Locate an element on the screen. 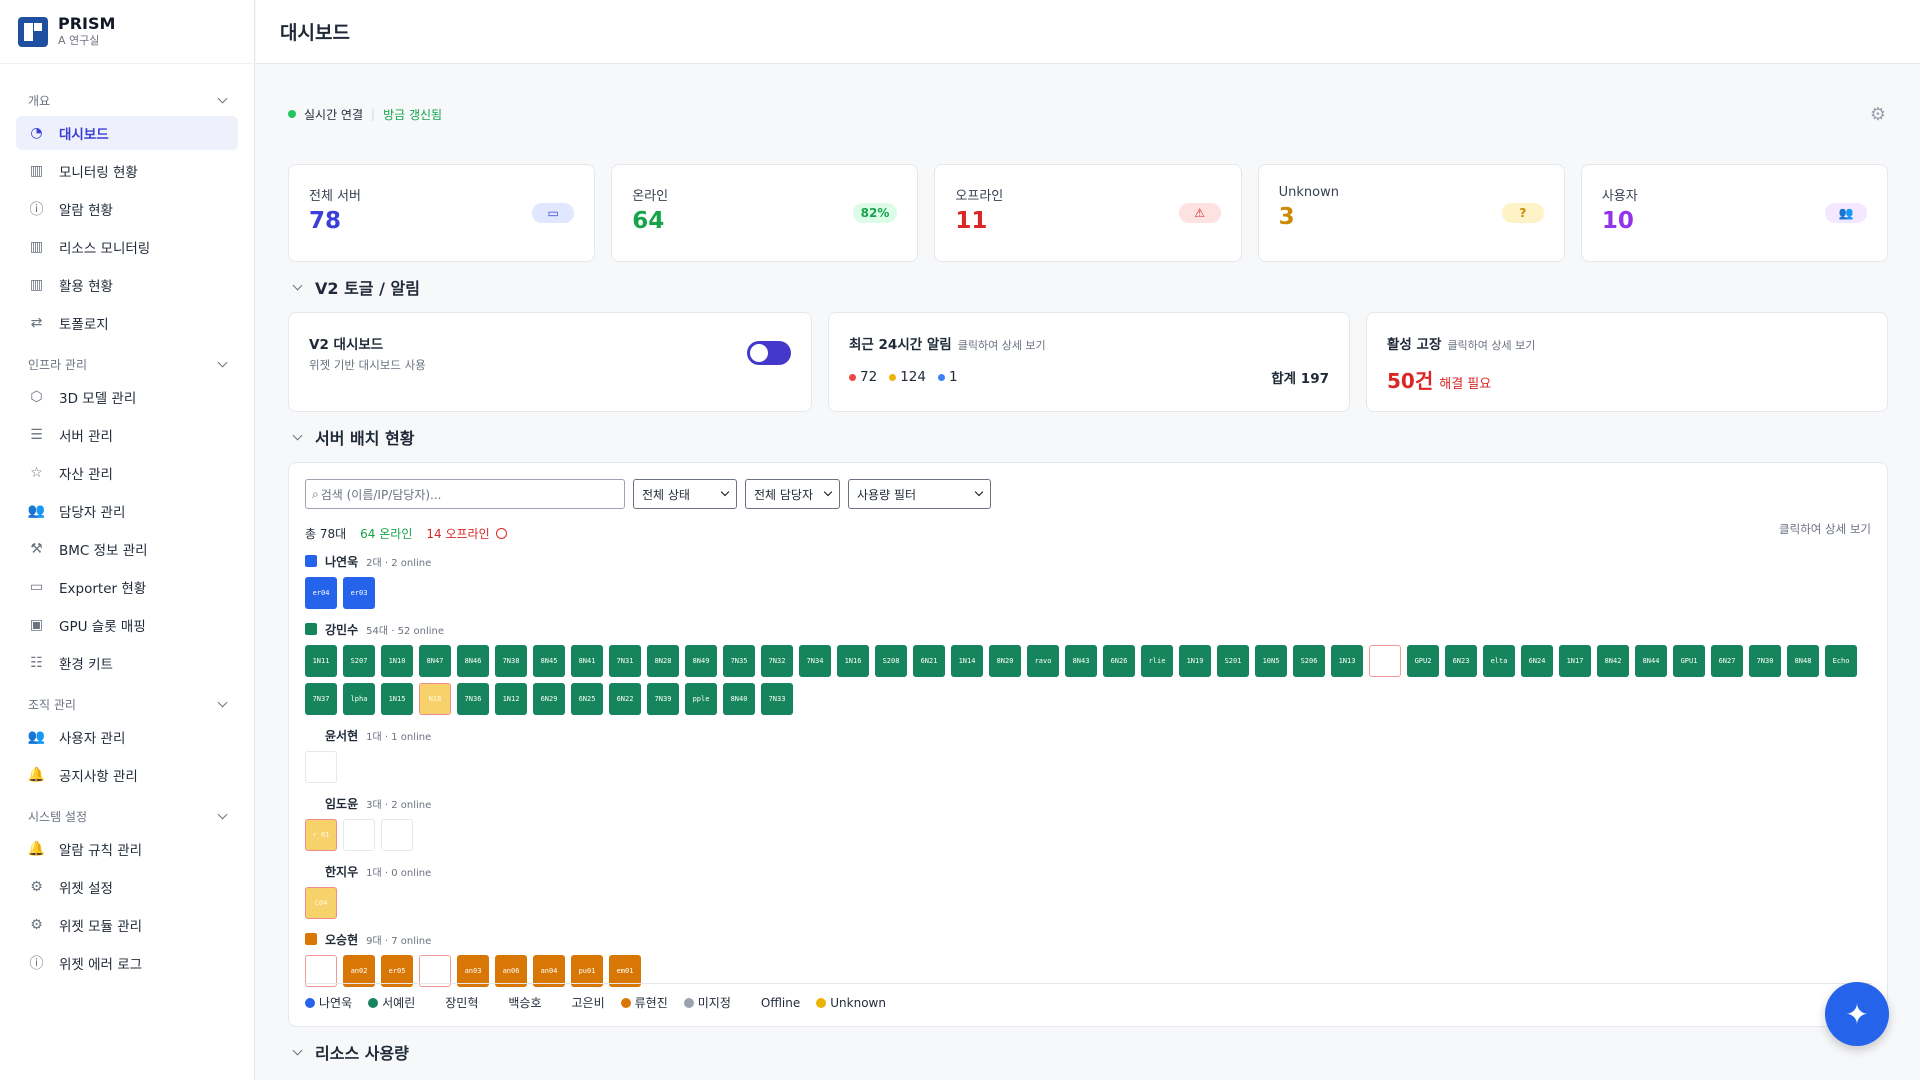 The height and width of the screenshot is (1080, 1920). server-tile: 8N45 is located at coordinates (549, 661).